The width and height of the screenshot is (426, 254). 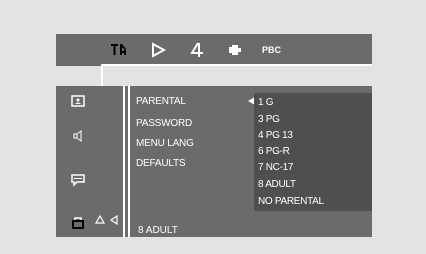 What do you see at coordinates (198, 50) in the screenshot?
I see `audio-icon` at bounding box center [198, 50].